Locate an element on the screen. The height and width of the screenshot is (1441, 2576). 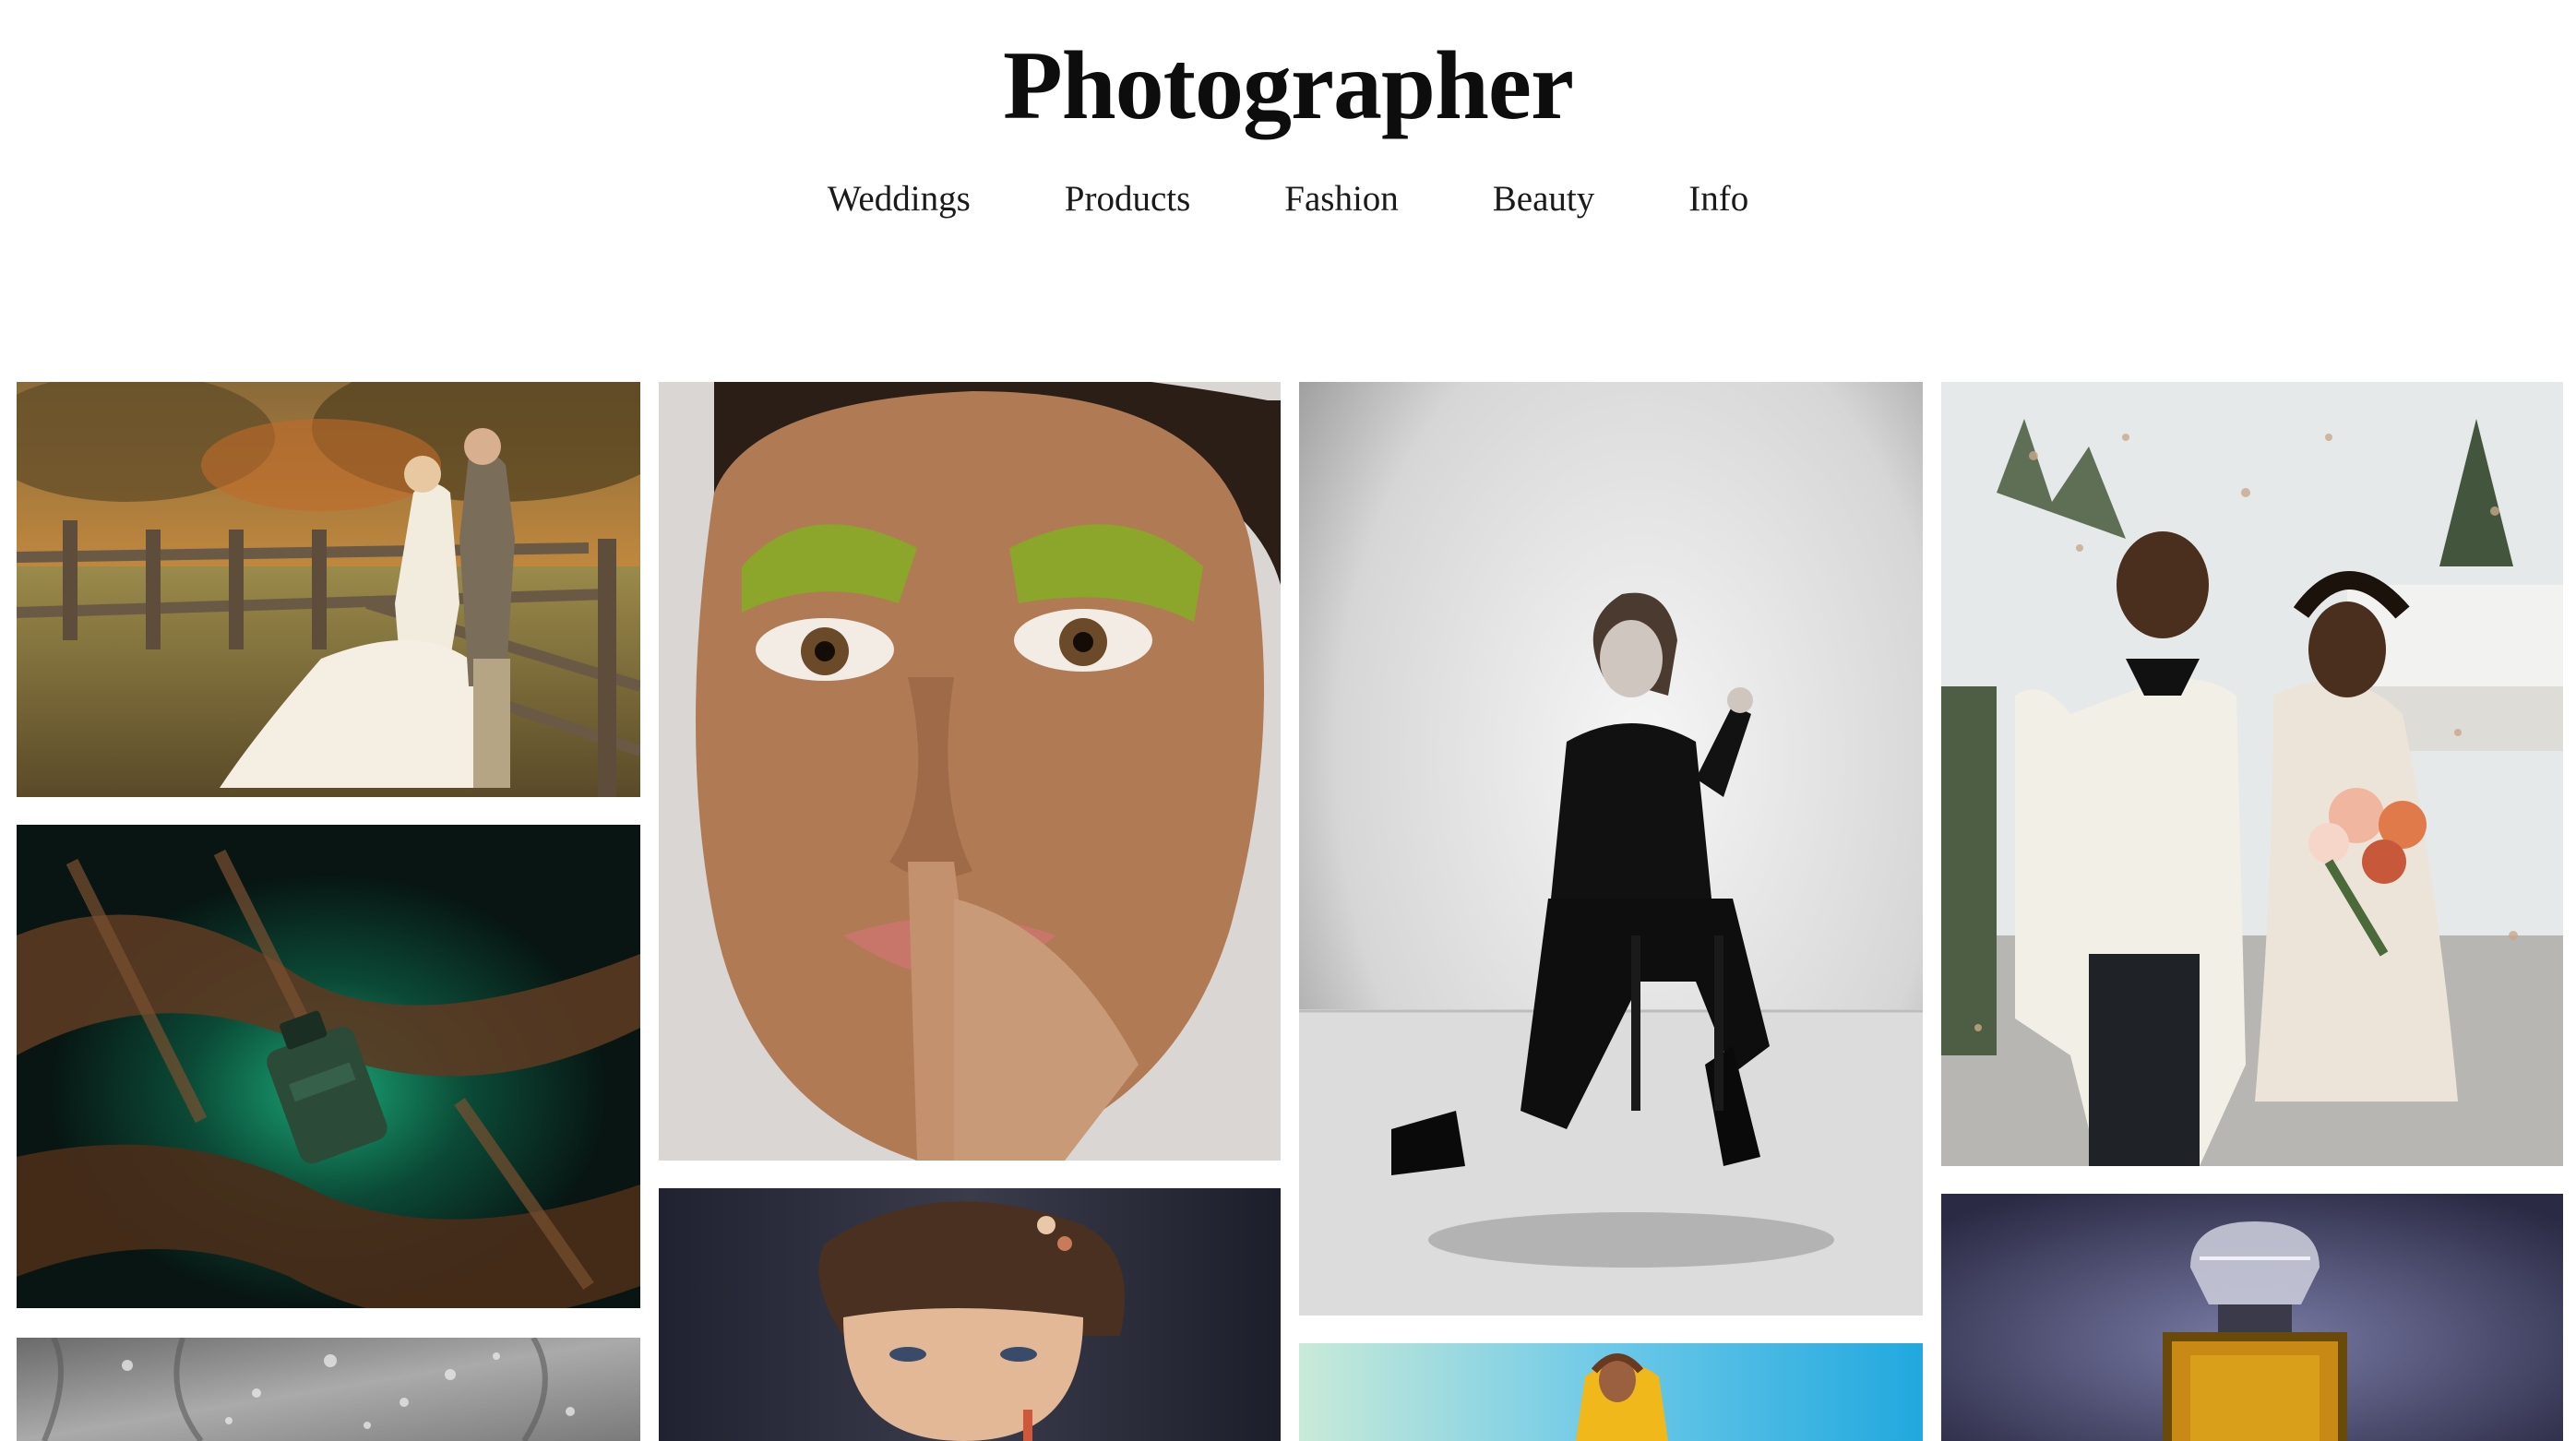
photo-product-perfume-bark is located at coordinates (328, 1066).